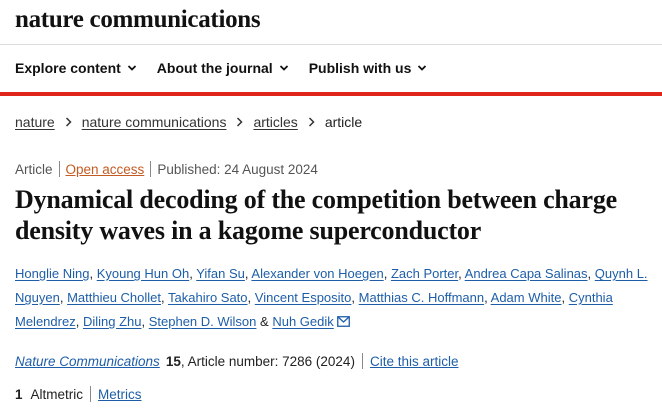 This screenshot has width=662, height=420. What do you see at coordinates (362, 361) in the screenshot?
I see `citation-divider` at bounding box center [362, 361].